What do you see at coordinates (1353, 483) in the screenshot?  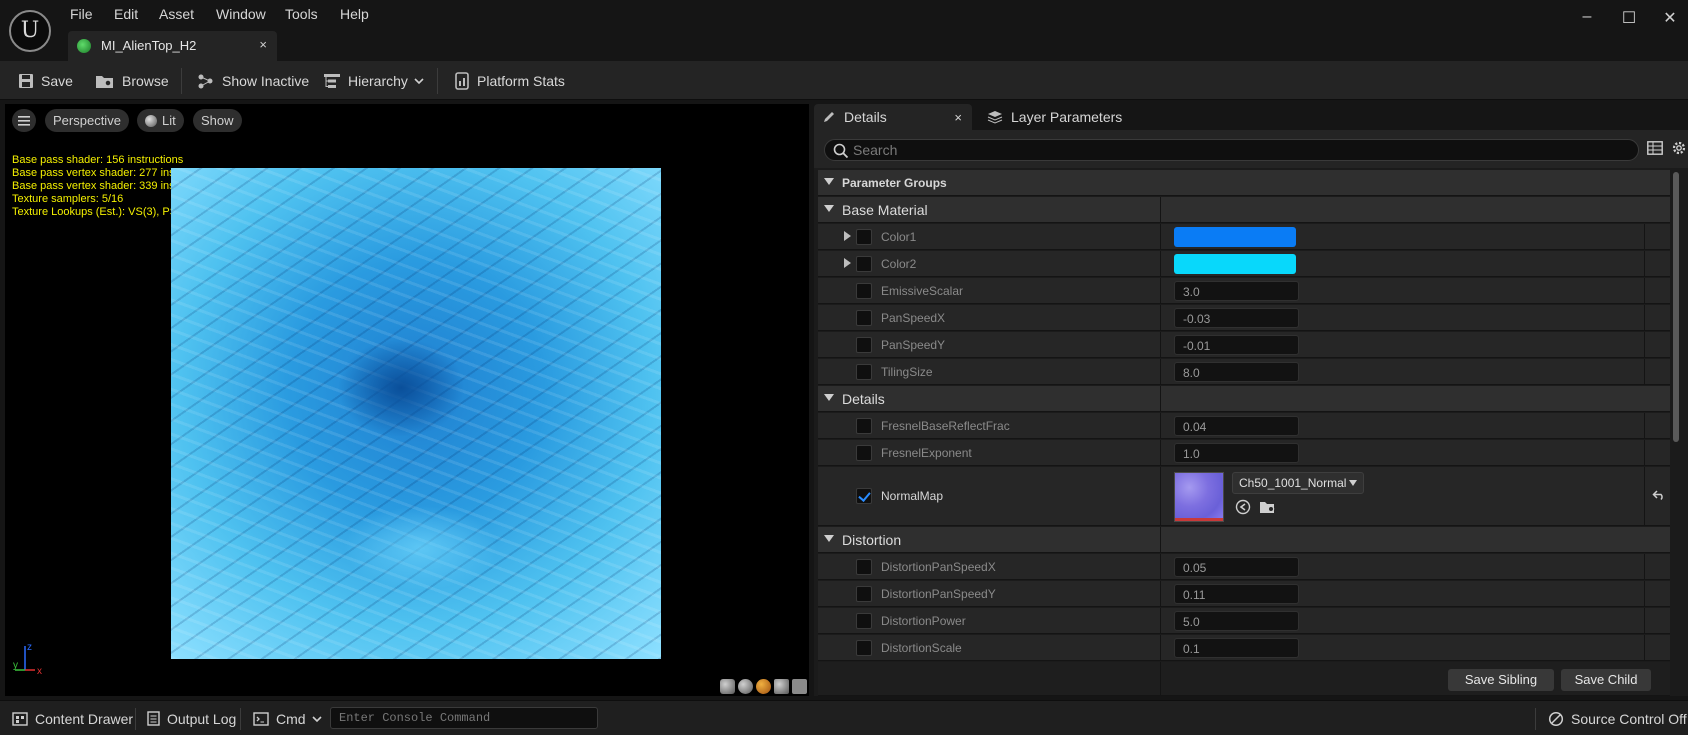 I see `chevron-down-icon` at bounding box center [1353, 483].